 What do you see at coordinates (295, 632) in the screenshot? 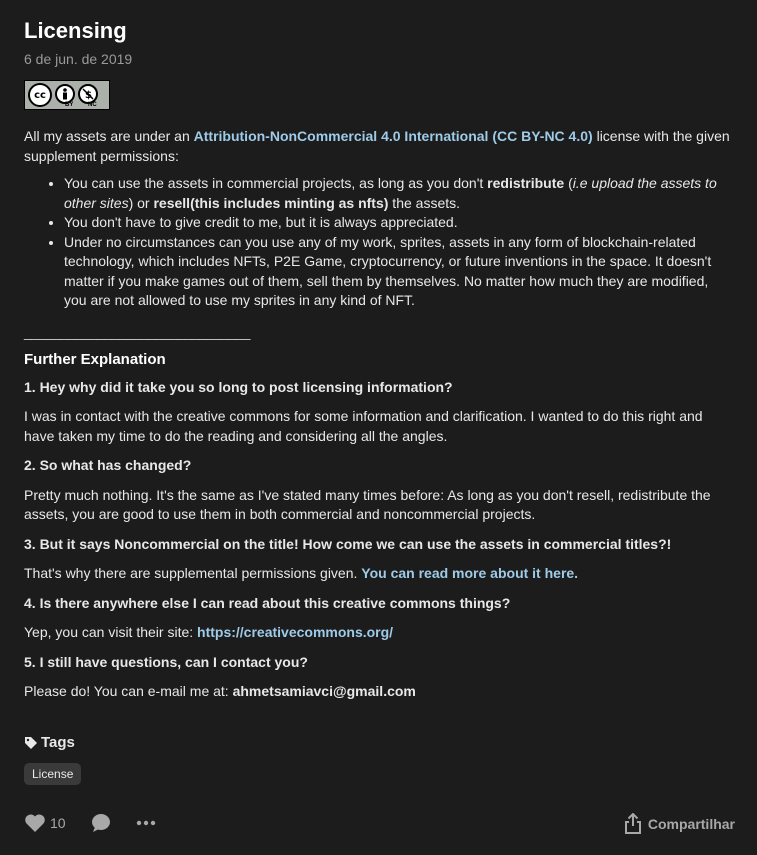
I see `creativecommons-link: https://creativecommons.org/` at bounding box center [295, 632].